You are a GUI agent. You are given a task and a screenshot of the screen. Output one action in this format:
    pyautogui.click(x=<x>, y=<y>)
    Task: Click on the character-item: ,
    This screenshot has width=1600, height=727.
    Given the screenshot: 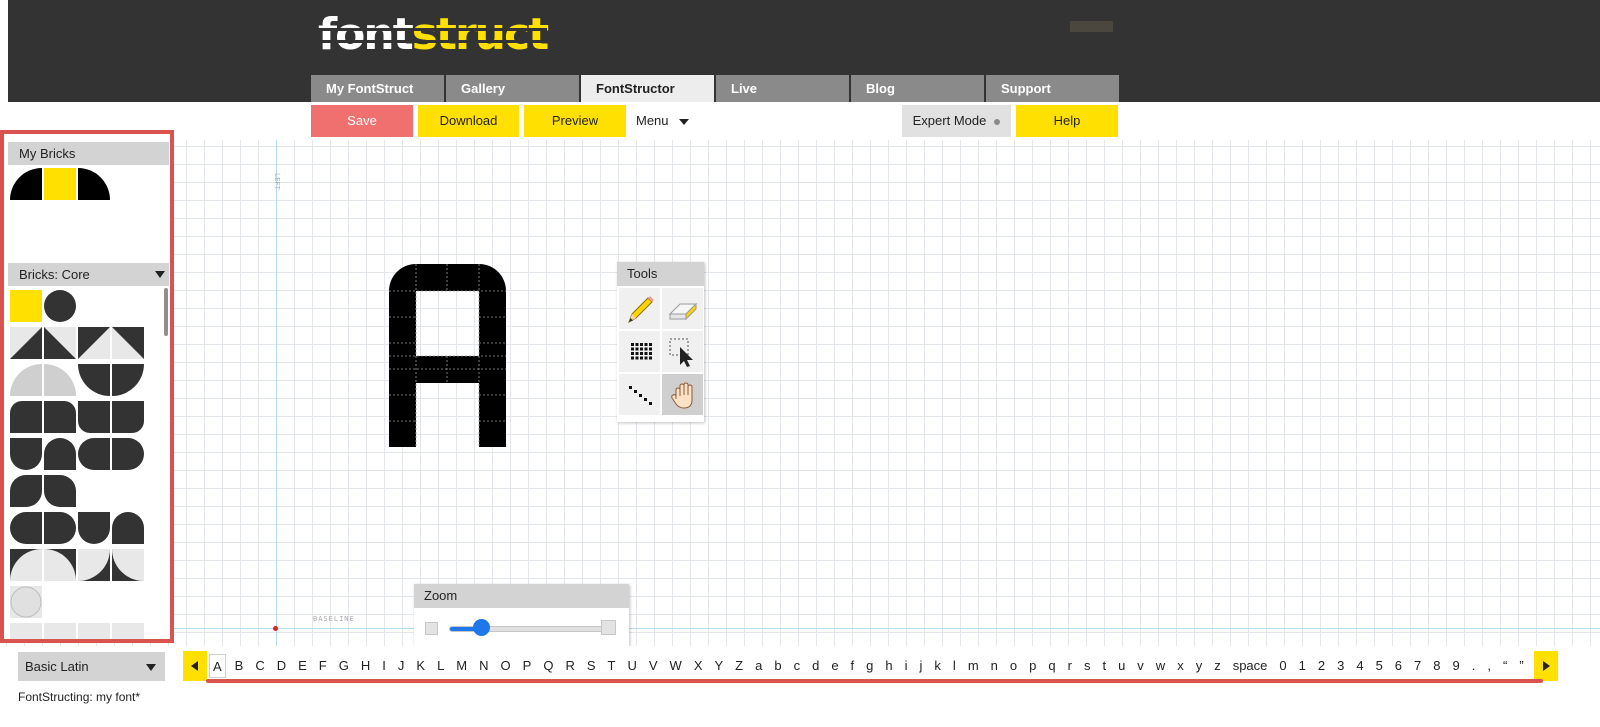 What is the action you would take?
    pyautogui.click(x=1489, y=666)
    